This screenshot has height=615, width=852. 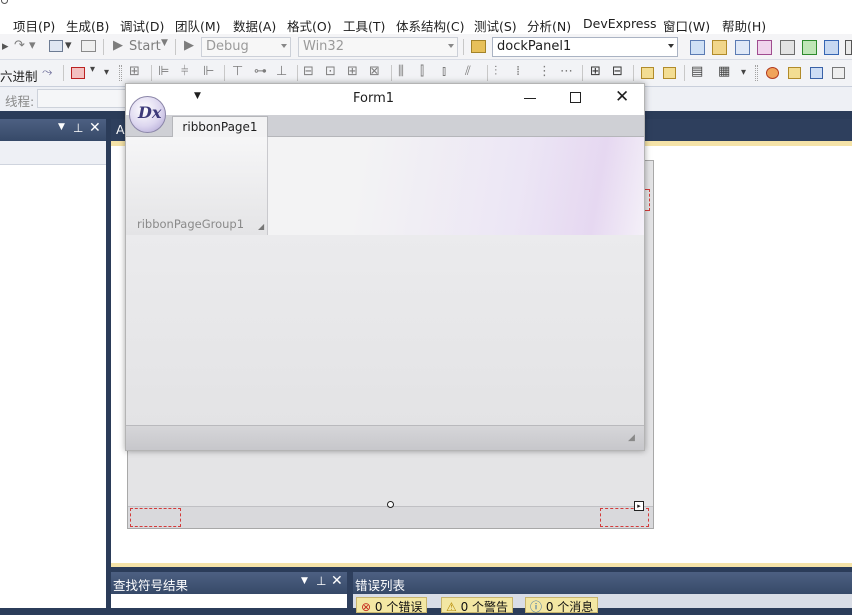 I want to click on align-lefts-icon: ⊫, so click(x=163, y=71).